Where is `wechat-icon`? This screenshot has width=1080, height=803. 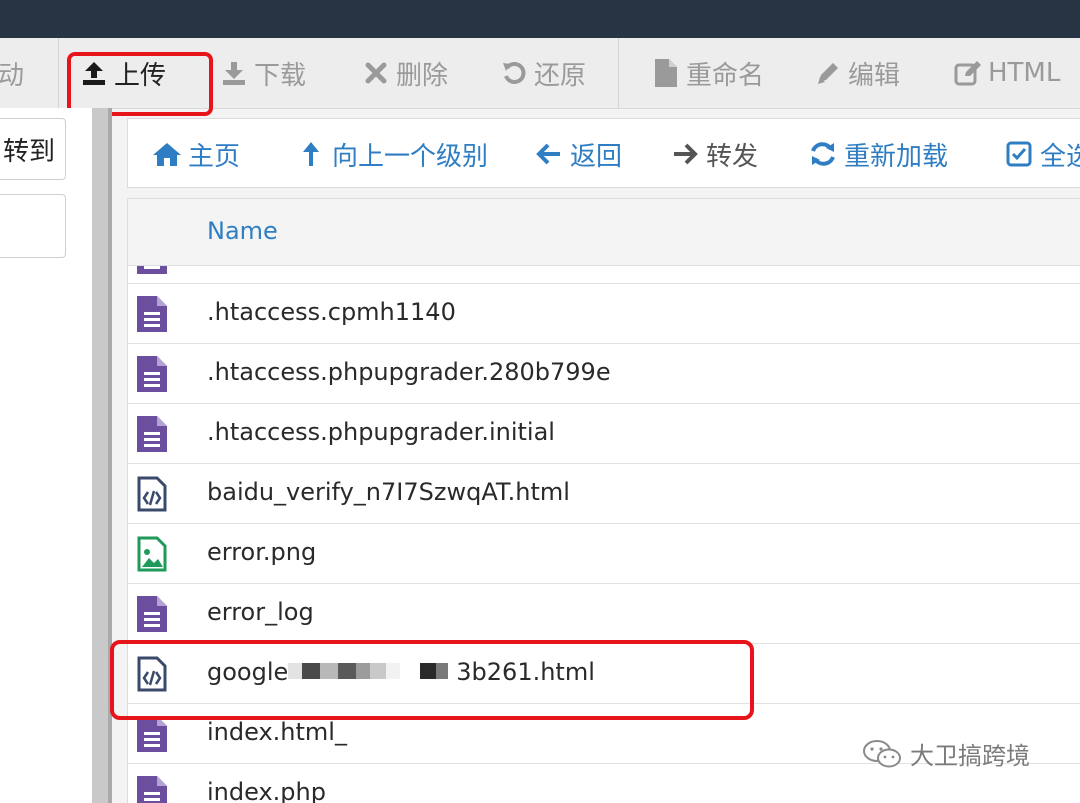
wechat-icon is located at coordinates (882, 753).